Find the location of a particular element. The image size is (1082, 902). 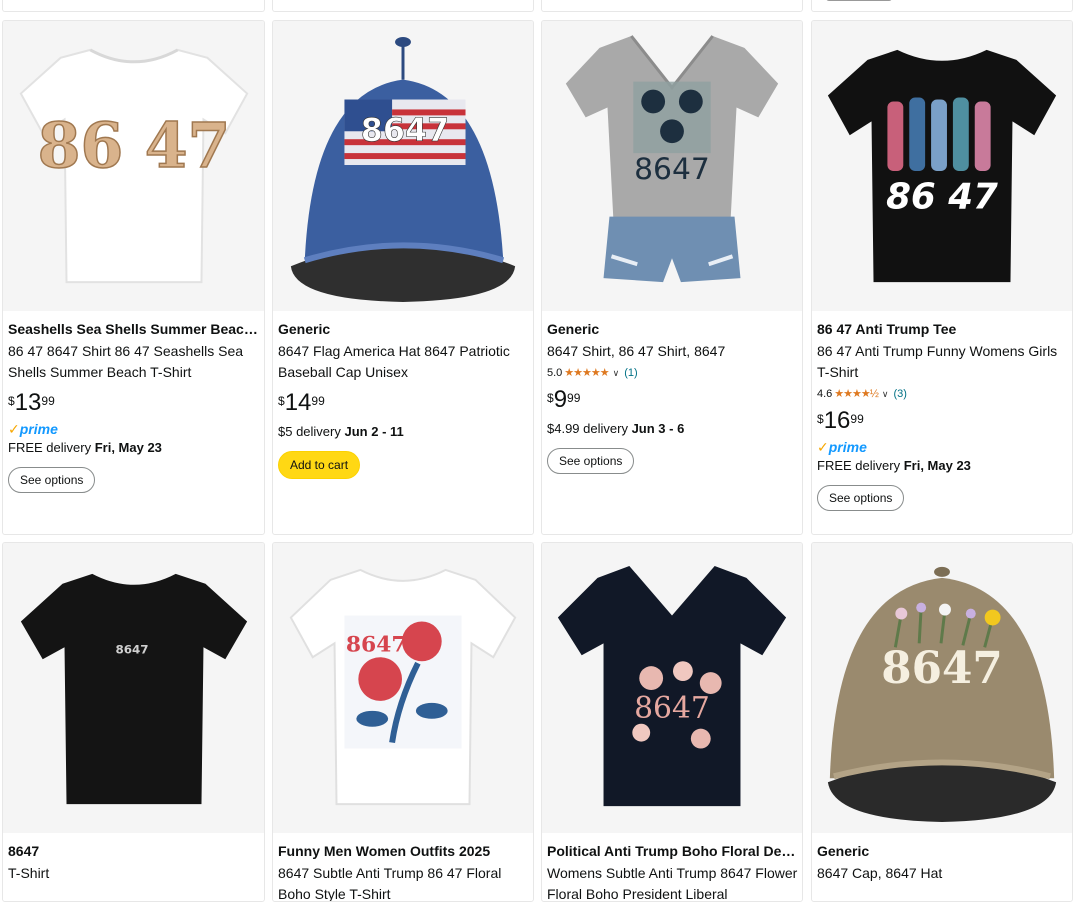

product-card: 8647 8647 T-Shirt is located at coordinates (133, 722).